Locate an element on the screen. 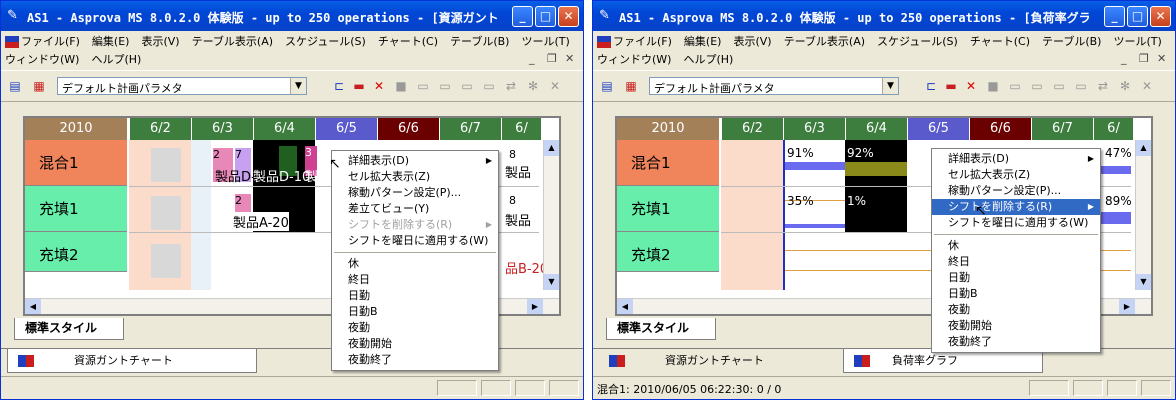 This screenshot has width=1176, height=400. menu-item-shift-allday: 終日 is located at coordinates (415, 280).